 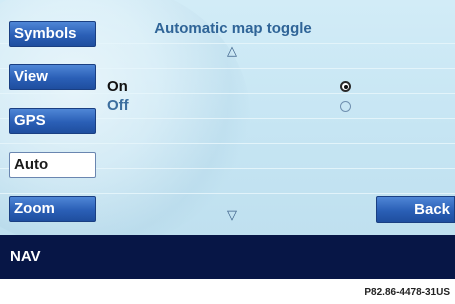 I want to click on sidebar-item-auto: Auto, so click(x=52, y=165).